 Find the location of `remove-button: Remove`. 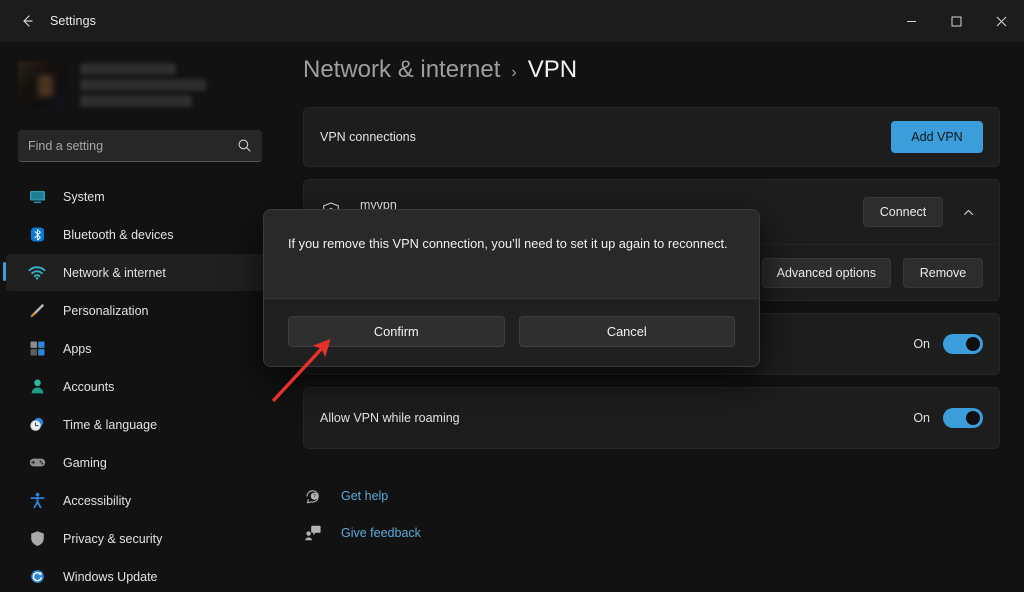

remove-button: Remove is located at coordinates (943, 272).